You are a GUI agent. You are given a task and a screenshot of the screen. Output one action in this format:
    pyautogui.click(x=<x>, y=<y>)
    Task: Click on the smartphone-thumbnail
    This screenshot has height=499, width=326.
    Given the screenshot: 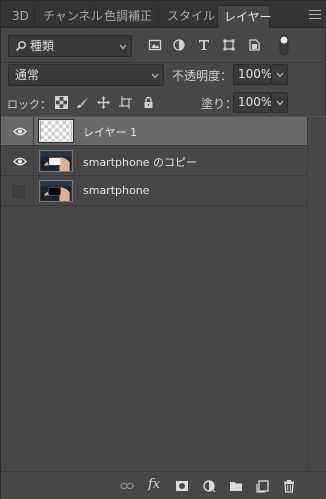 What is the action you would take?
    pyautogui.click(x=56, y=191)
    